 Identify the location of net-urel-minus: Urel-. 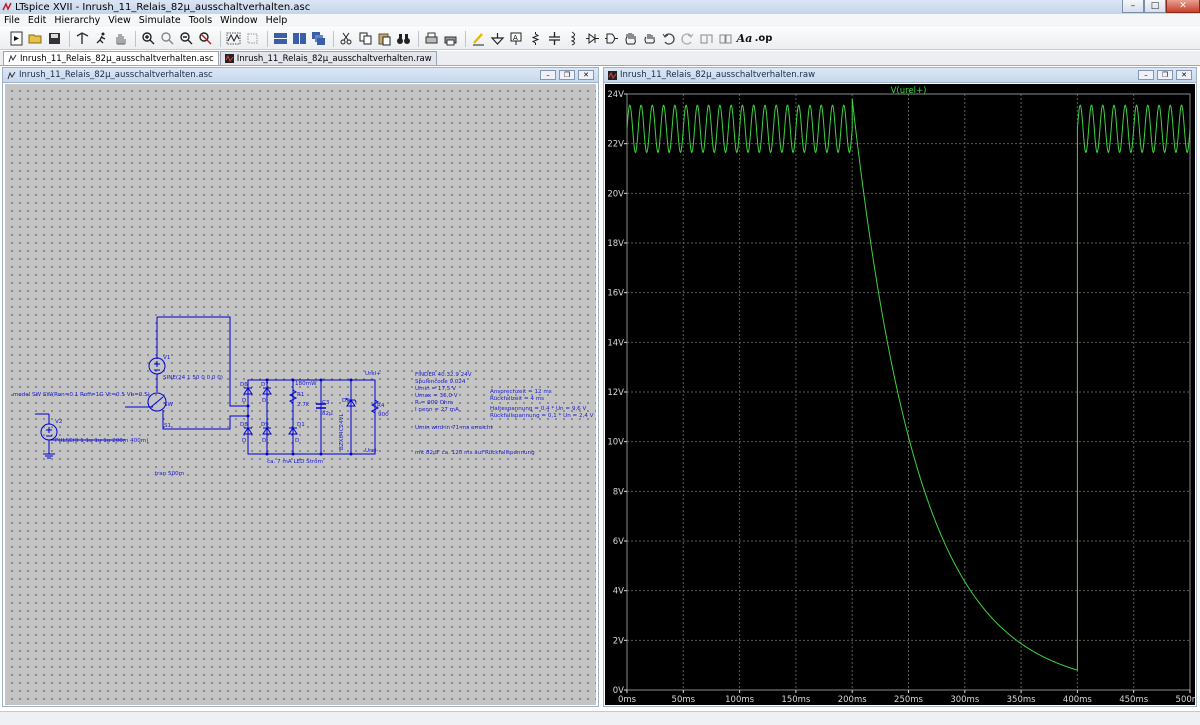
(371, 451).